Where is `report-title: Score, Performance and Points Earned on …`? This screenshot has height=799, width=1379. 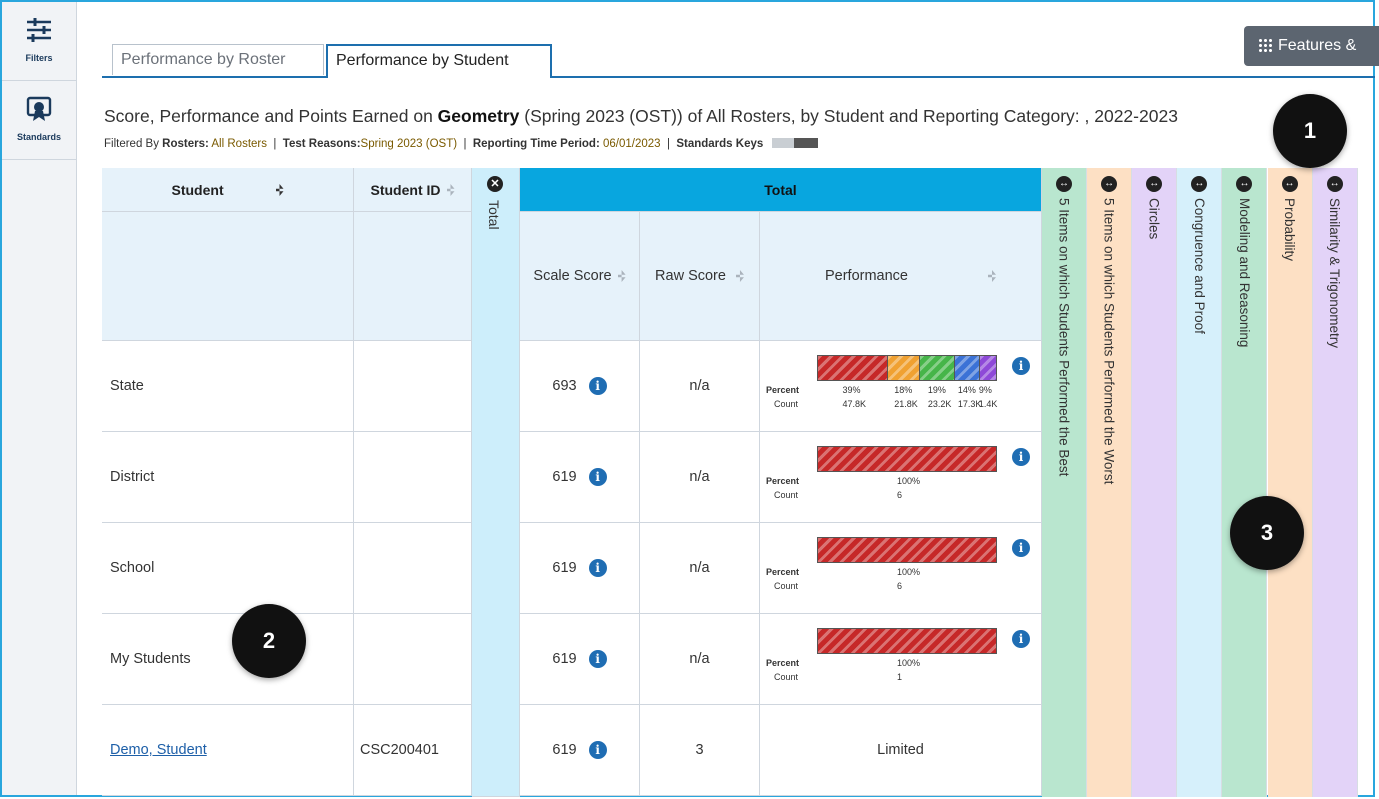
report-title: Score, Performance and Points Earned on … is located at coordinates (641, 116).